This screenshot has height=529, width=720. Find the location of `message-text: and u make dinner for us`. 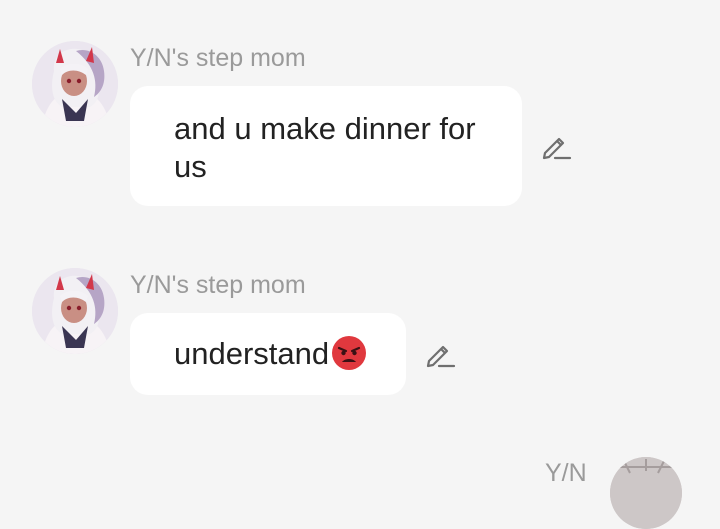

message-text: and u make dinner for us is located at coordinates (325, 147).